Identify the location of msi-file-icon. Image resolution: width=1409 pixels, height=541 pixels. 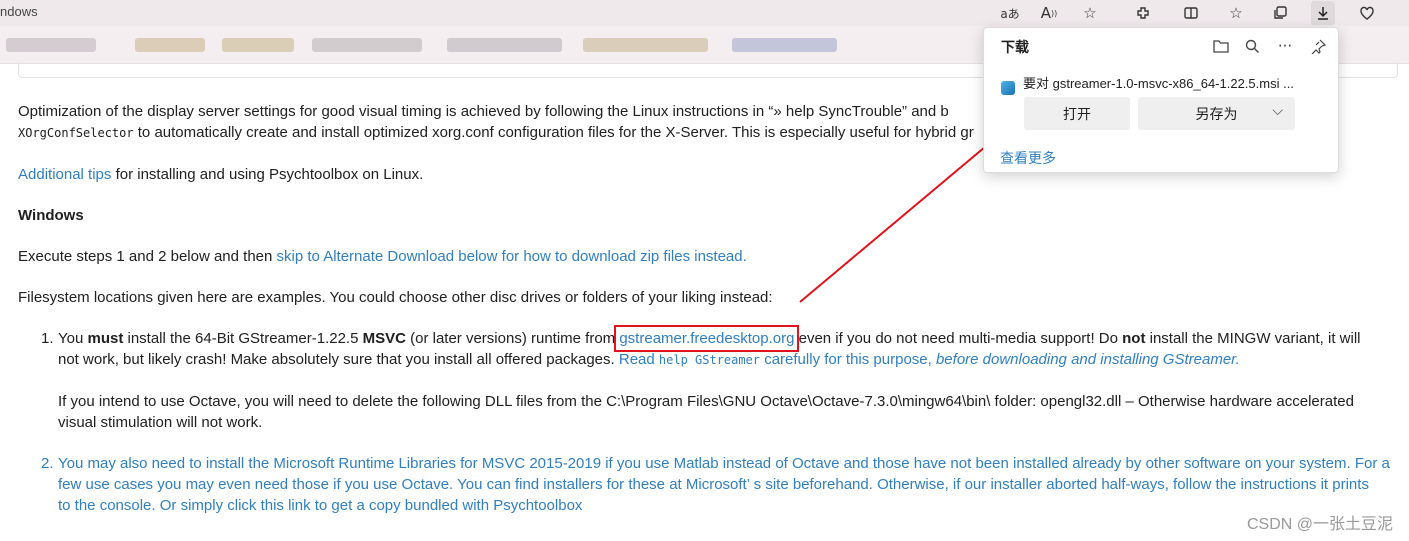
(1008, 88).